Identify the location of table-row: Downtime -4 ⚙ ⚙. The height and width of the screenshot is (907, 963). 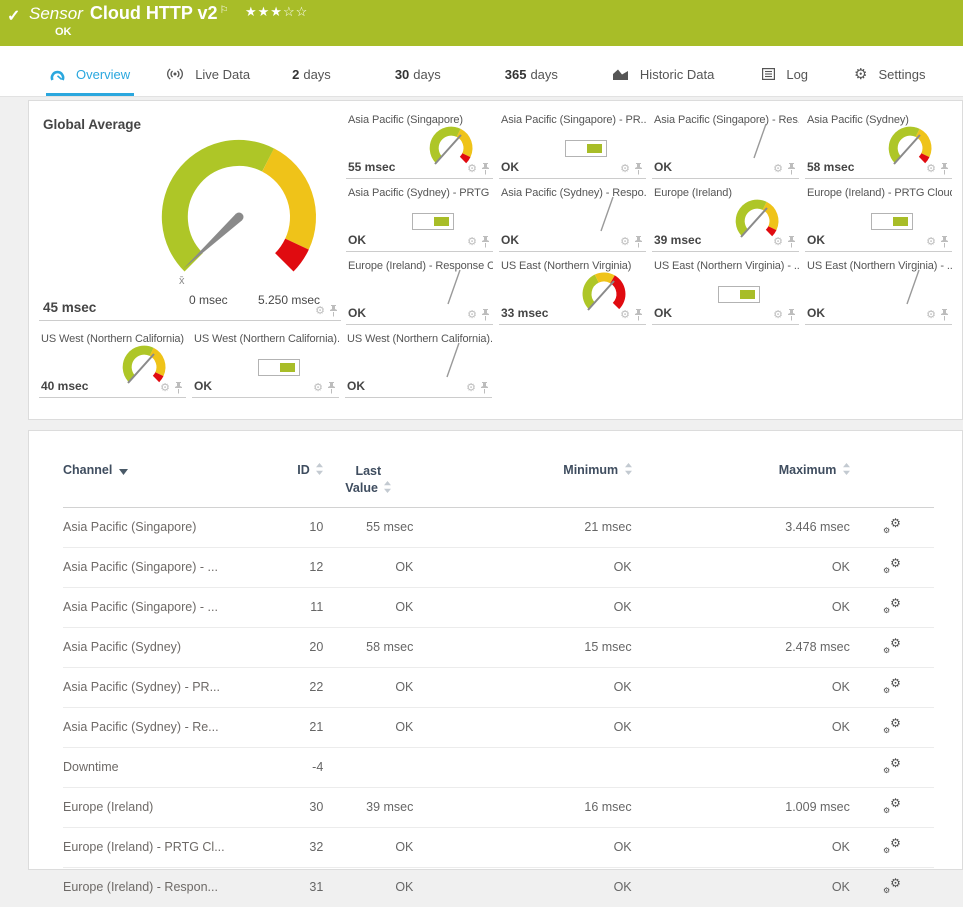
(498, 767).